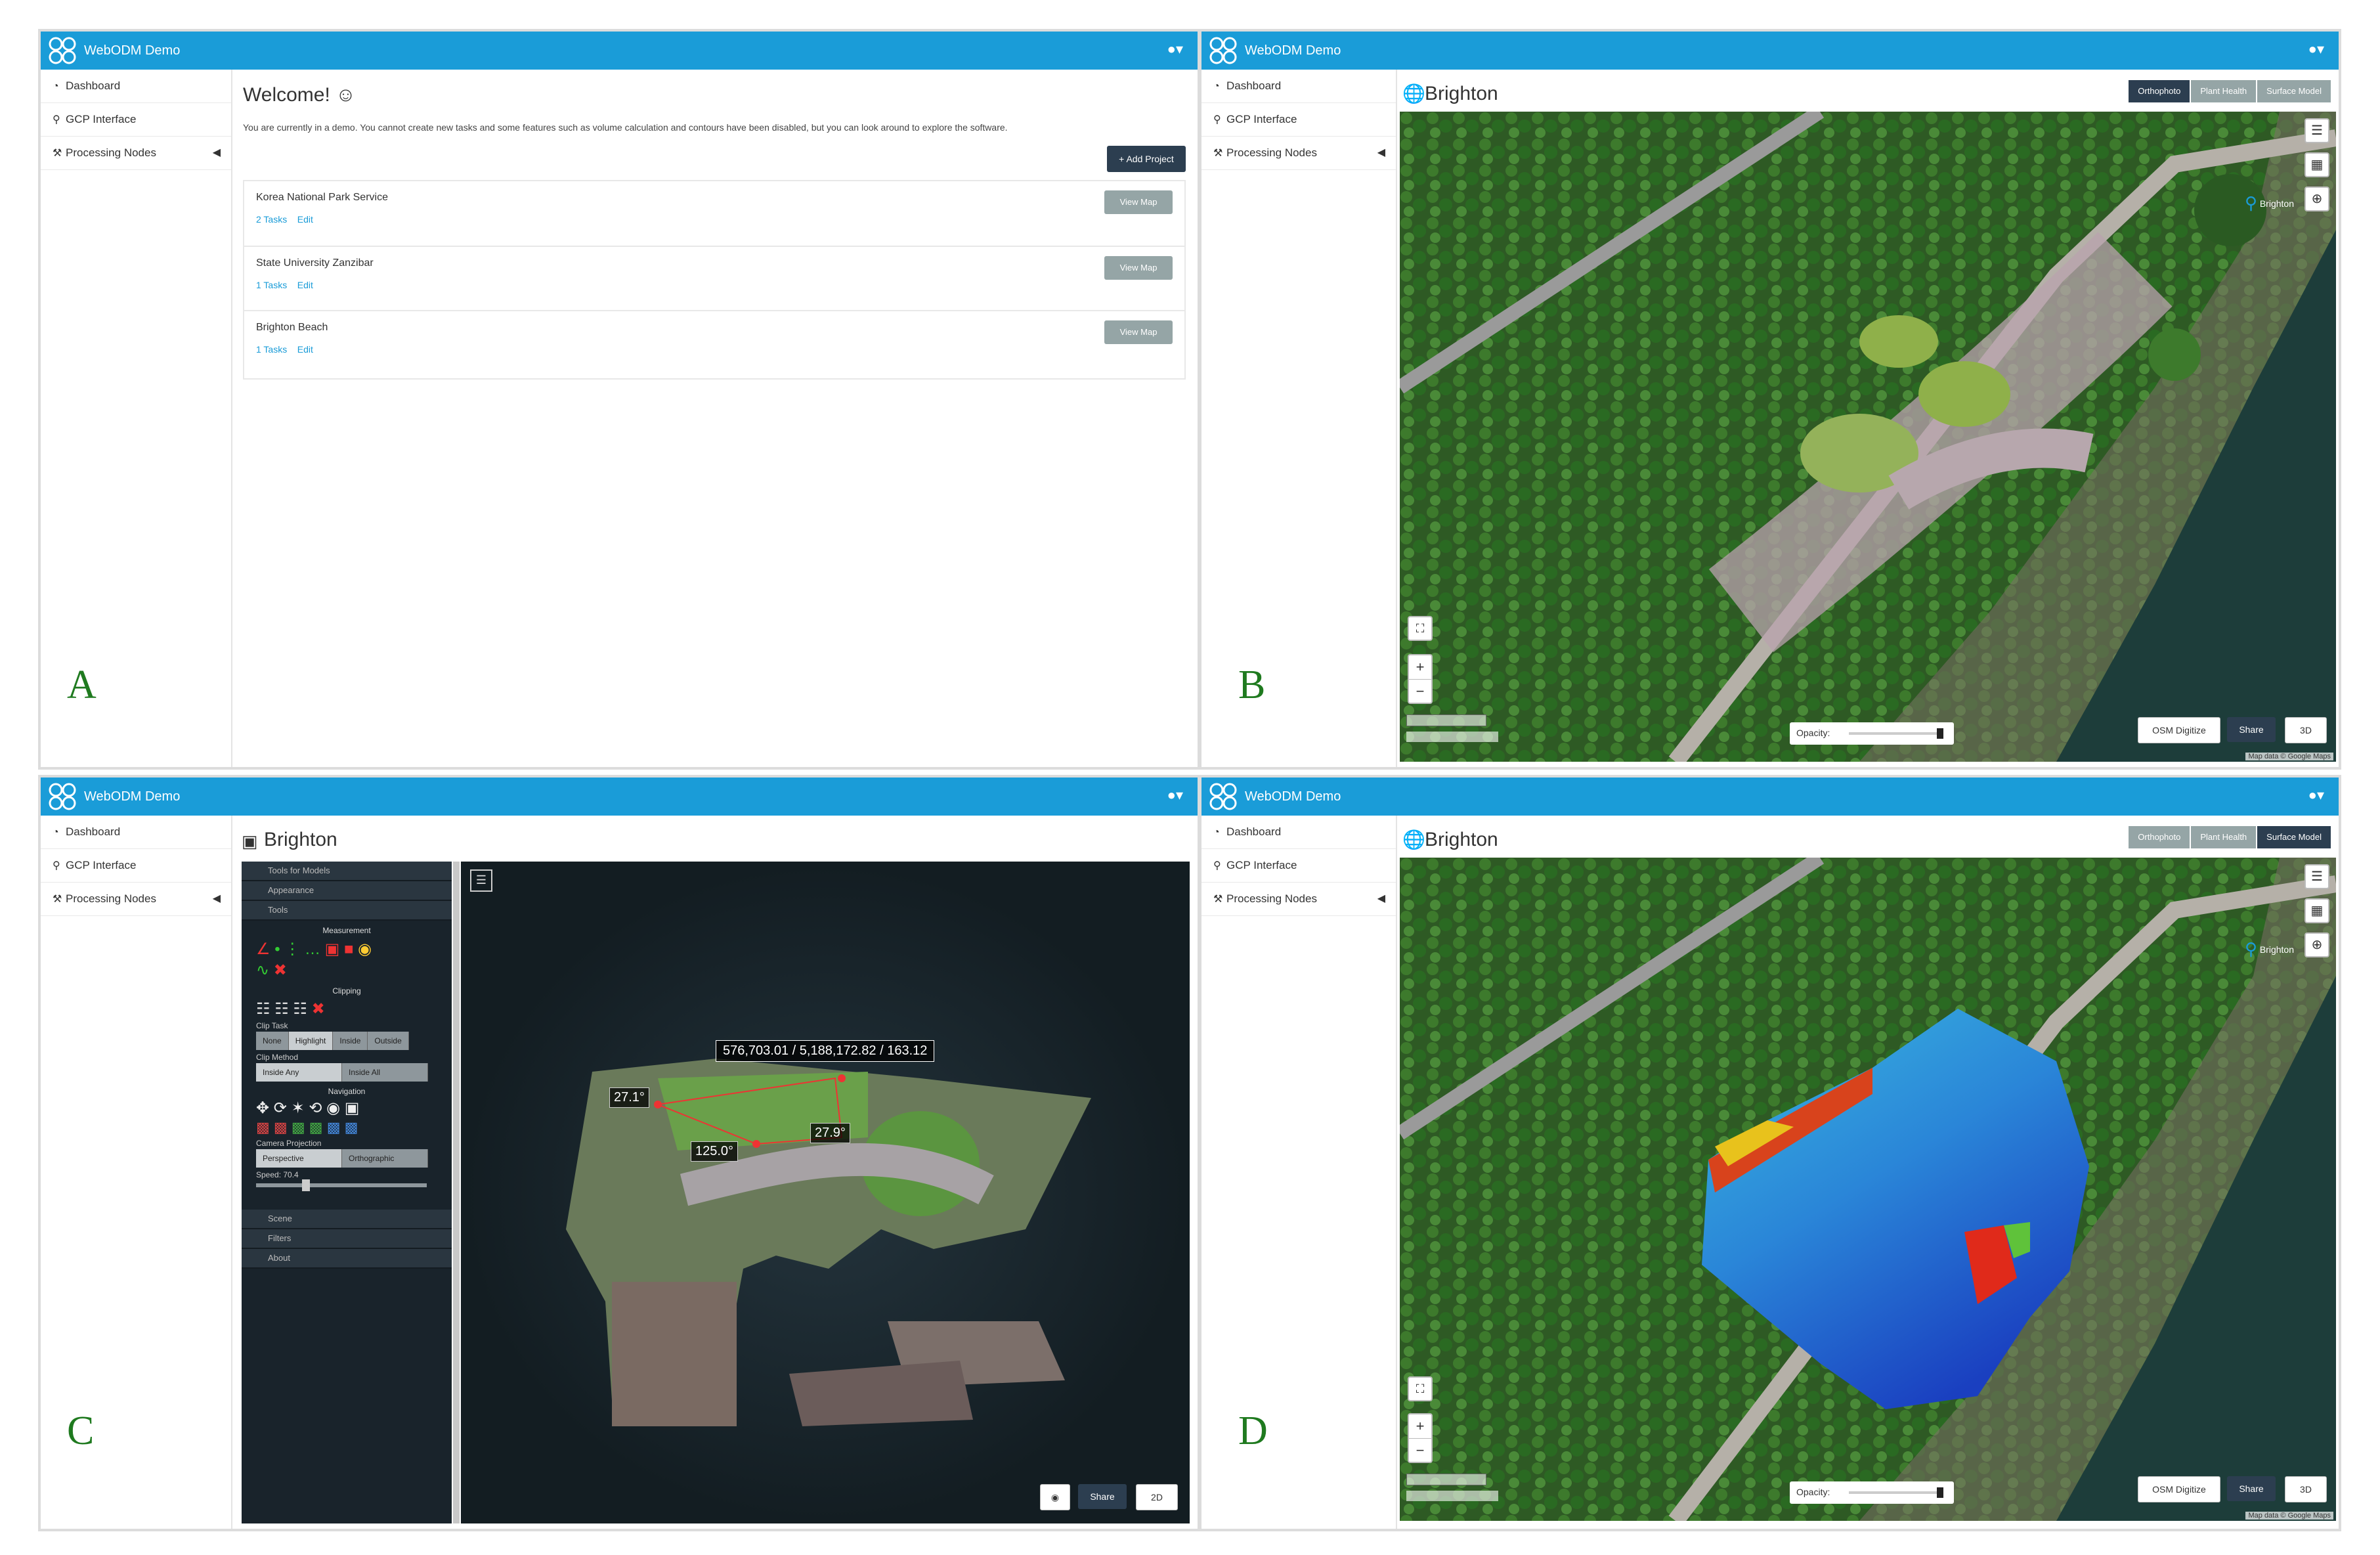  I want to click on speed-slider, so click(341, 1185).